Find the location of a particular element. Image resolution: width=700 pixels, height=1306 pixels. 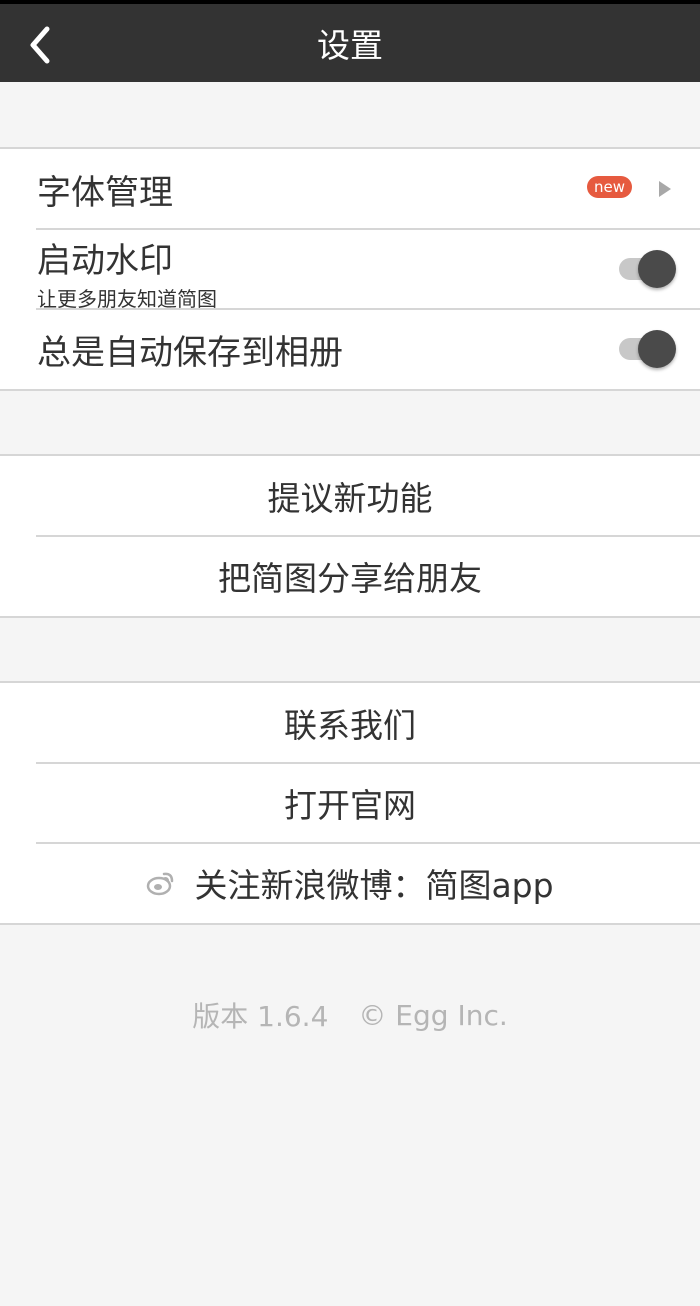

open-website-row: 打开官网 is located at coordinates (350, 802).